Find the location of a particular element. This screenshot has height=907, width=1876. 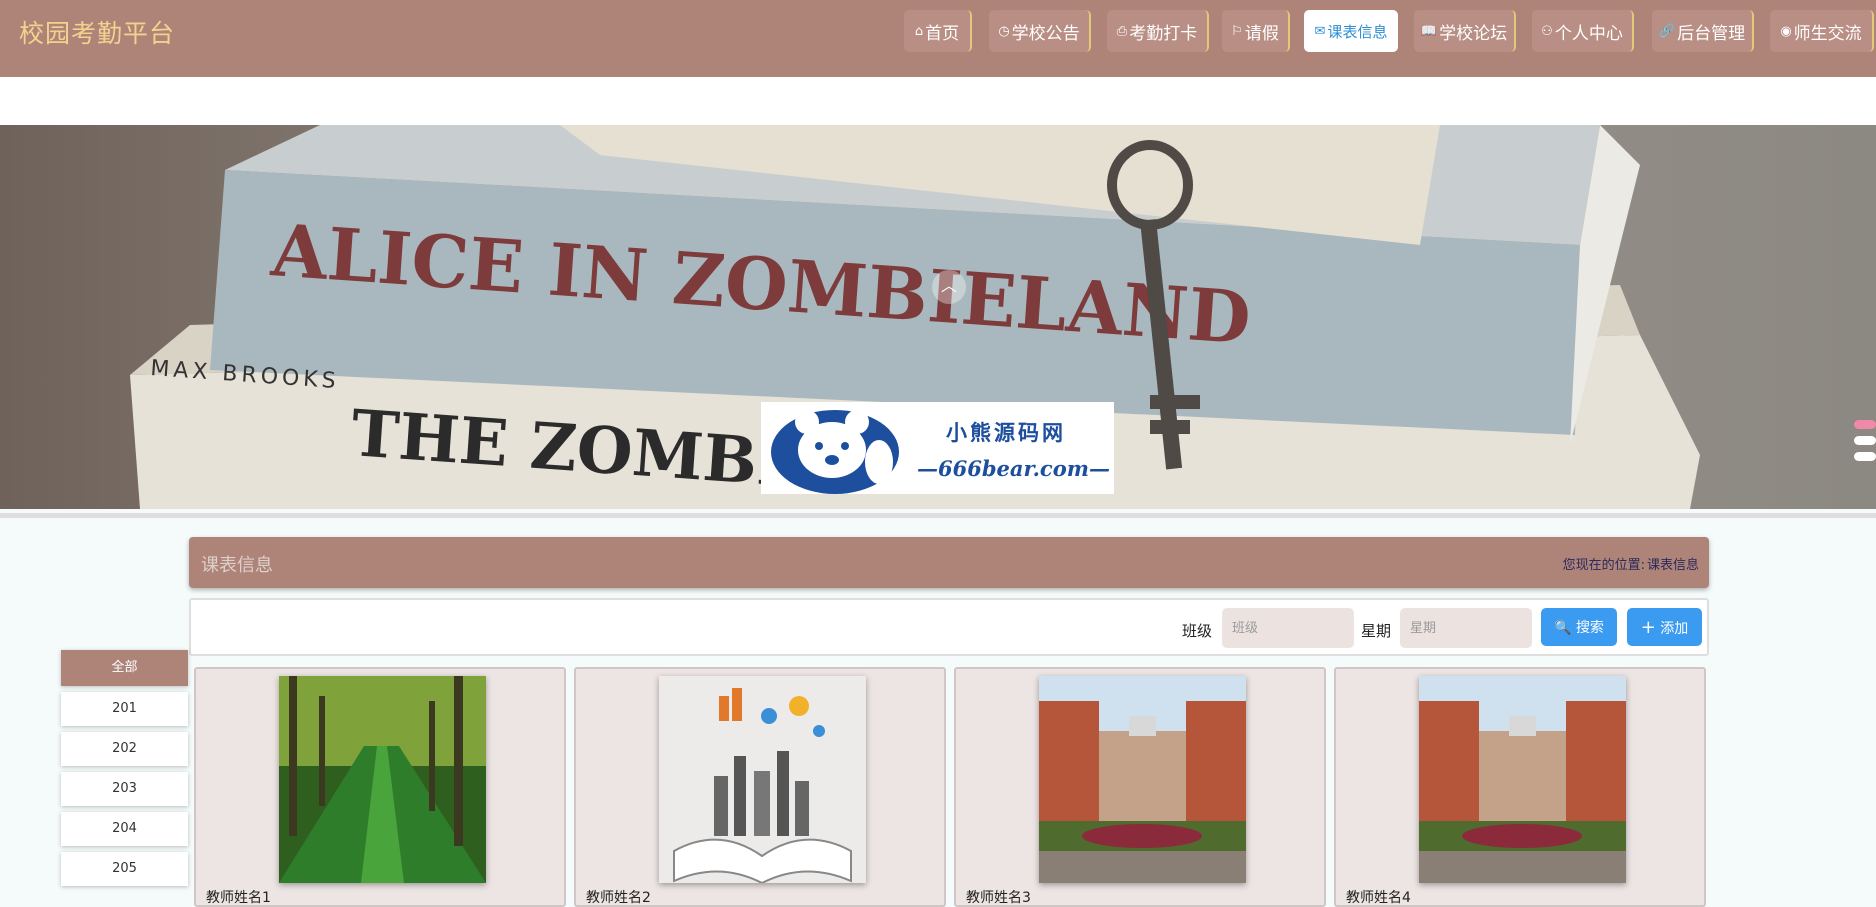

schedule-card: 教师姓名2 is located at coordinates (760, 787).